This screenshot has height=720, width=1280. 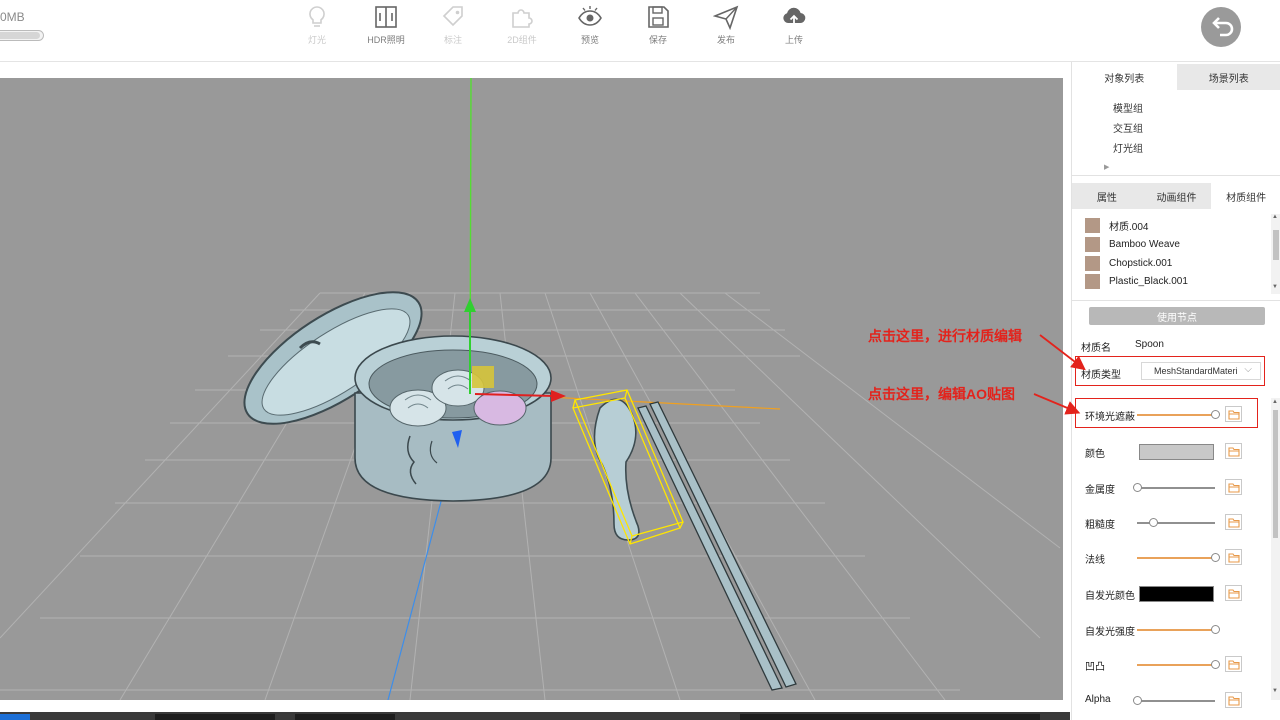 I want to click on property-label: 凹凸, so click(x=1095, y=667).